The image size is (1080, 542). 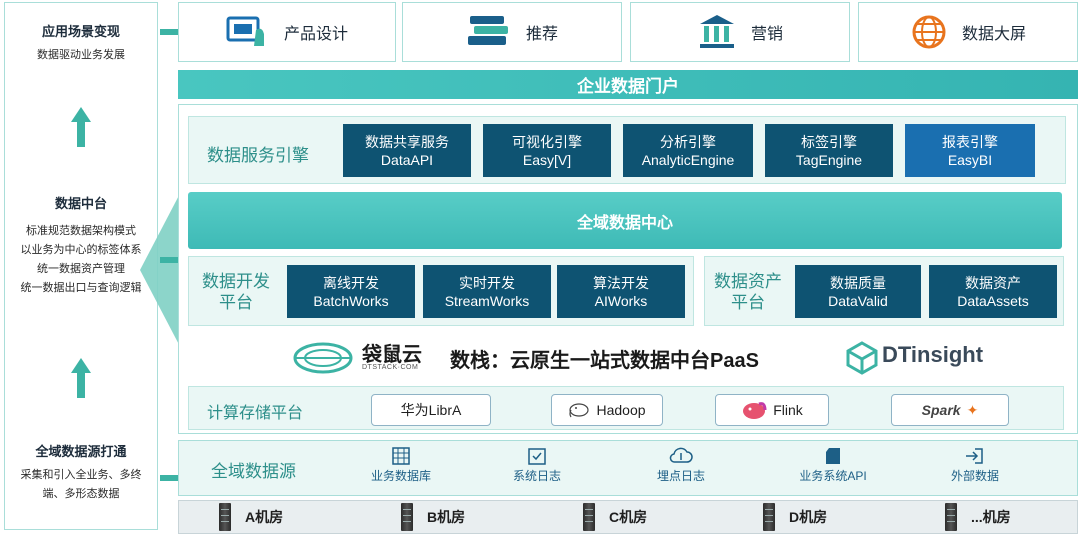 I want to click on storage-label: Flink, so click(x=788, y=410).